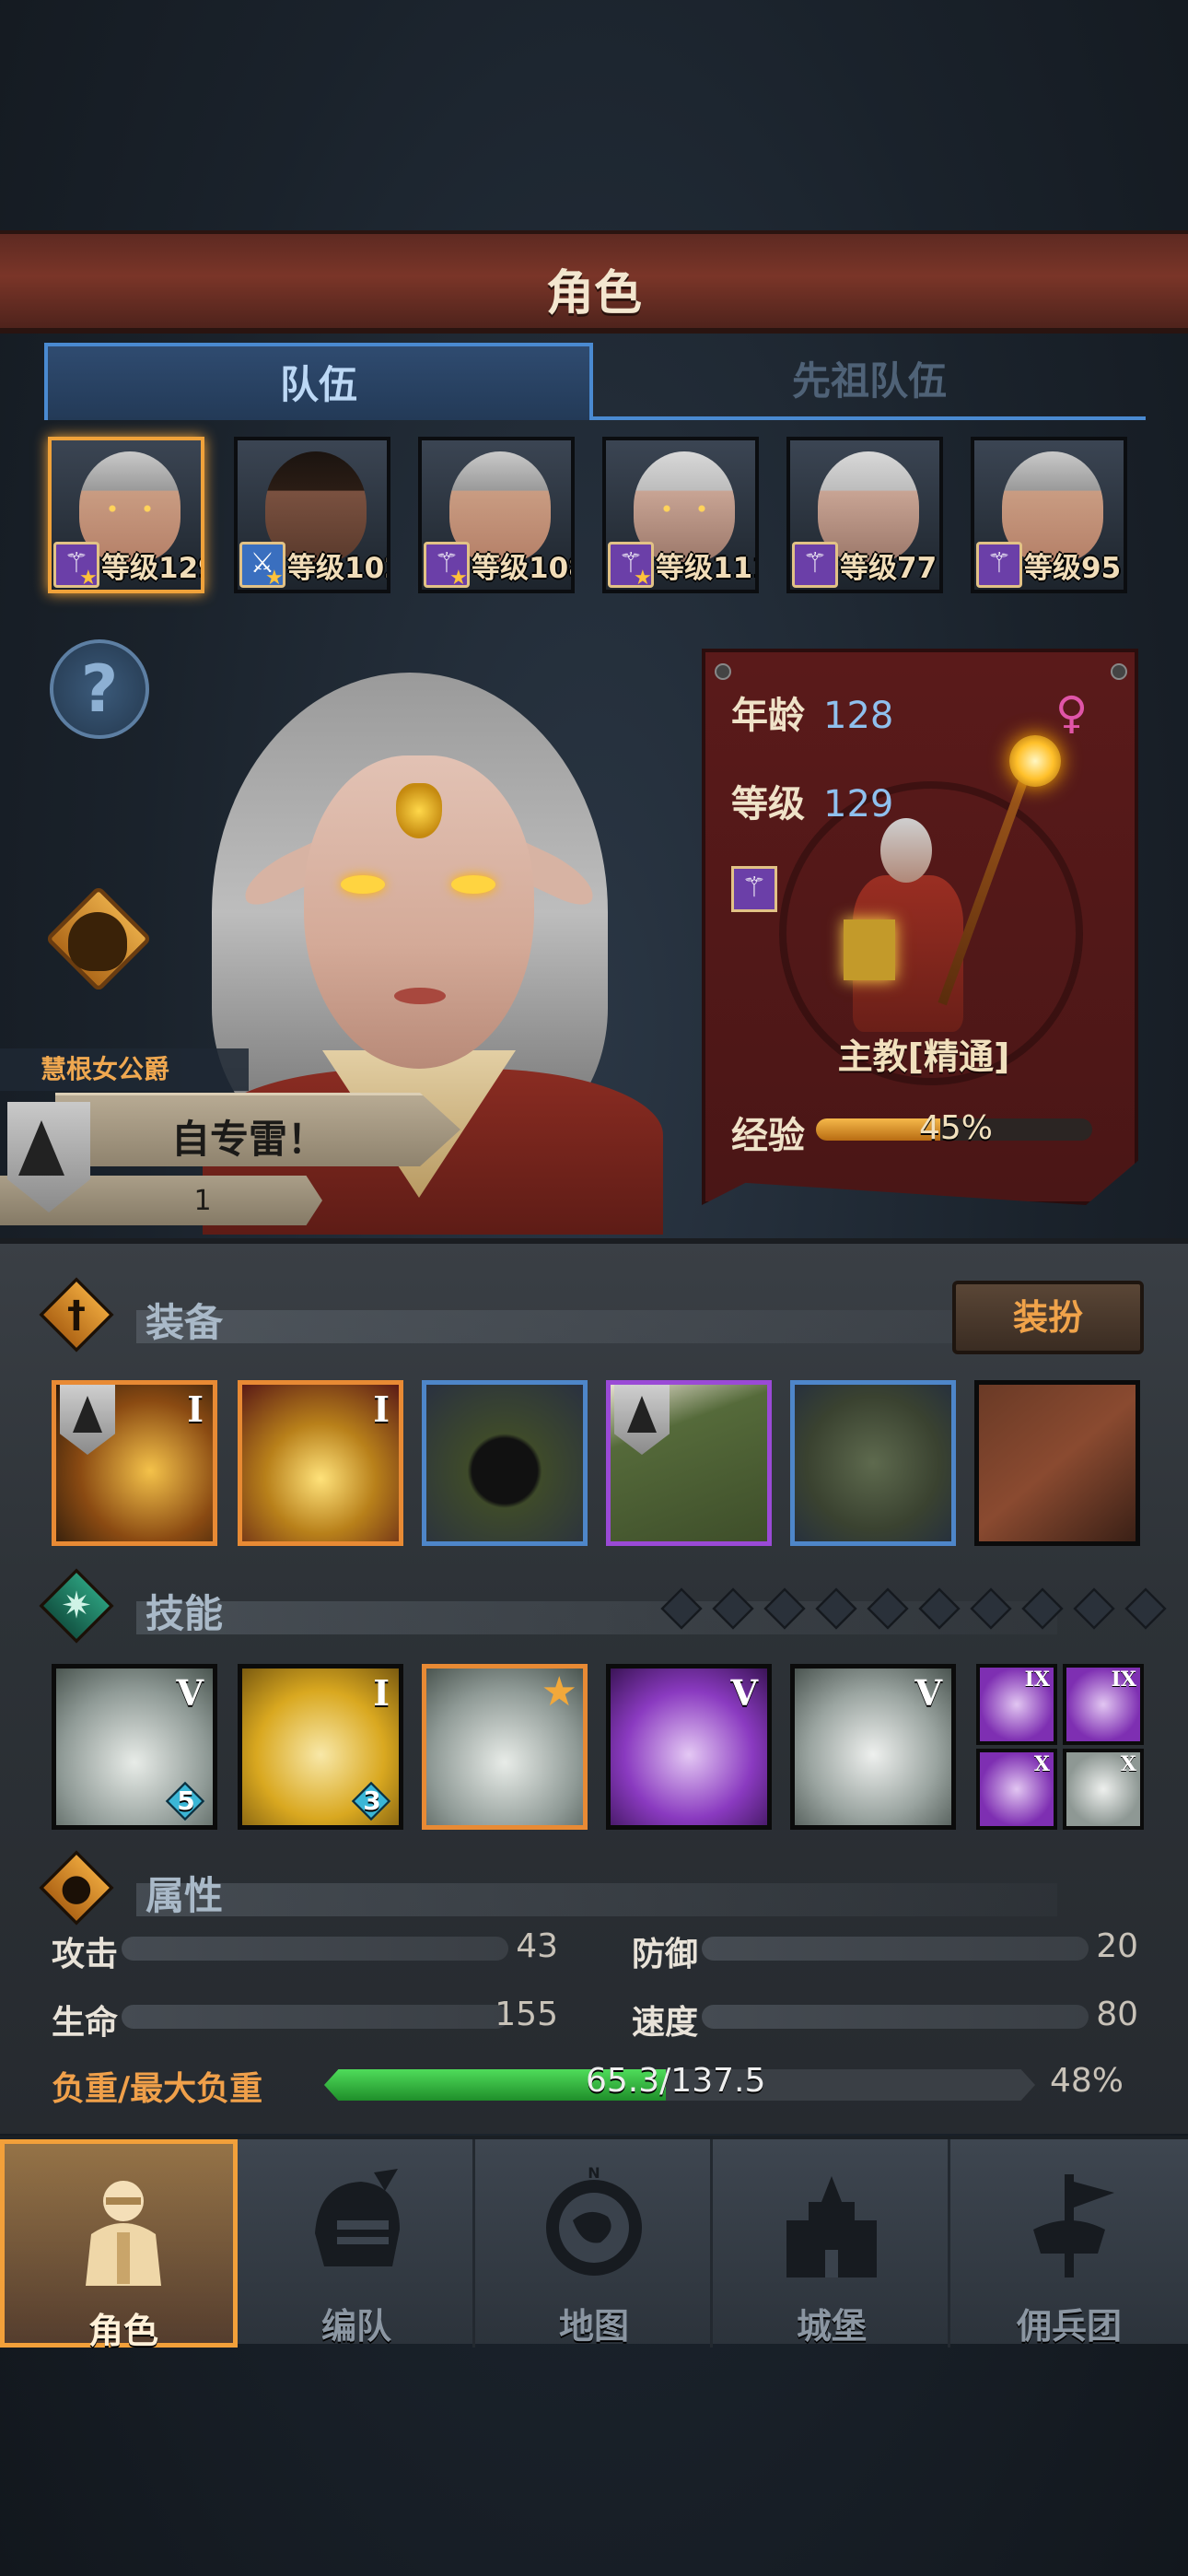 This screenshot has width=1188, height=2576. I want to click on figure-book, so click(869, 949).